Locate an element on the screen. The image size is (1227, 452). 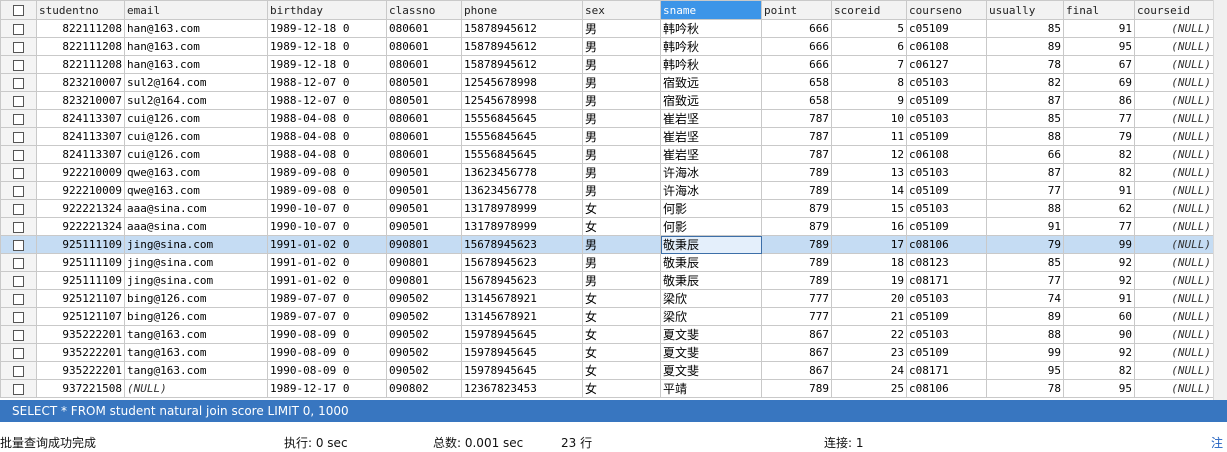
column-header-usually: usually is located at coordinates (1025, 10).